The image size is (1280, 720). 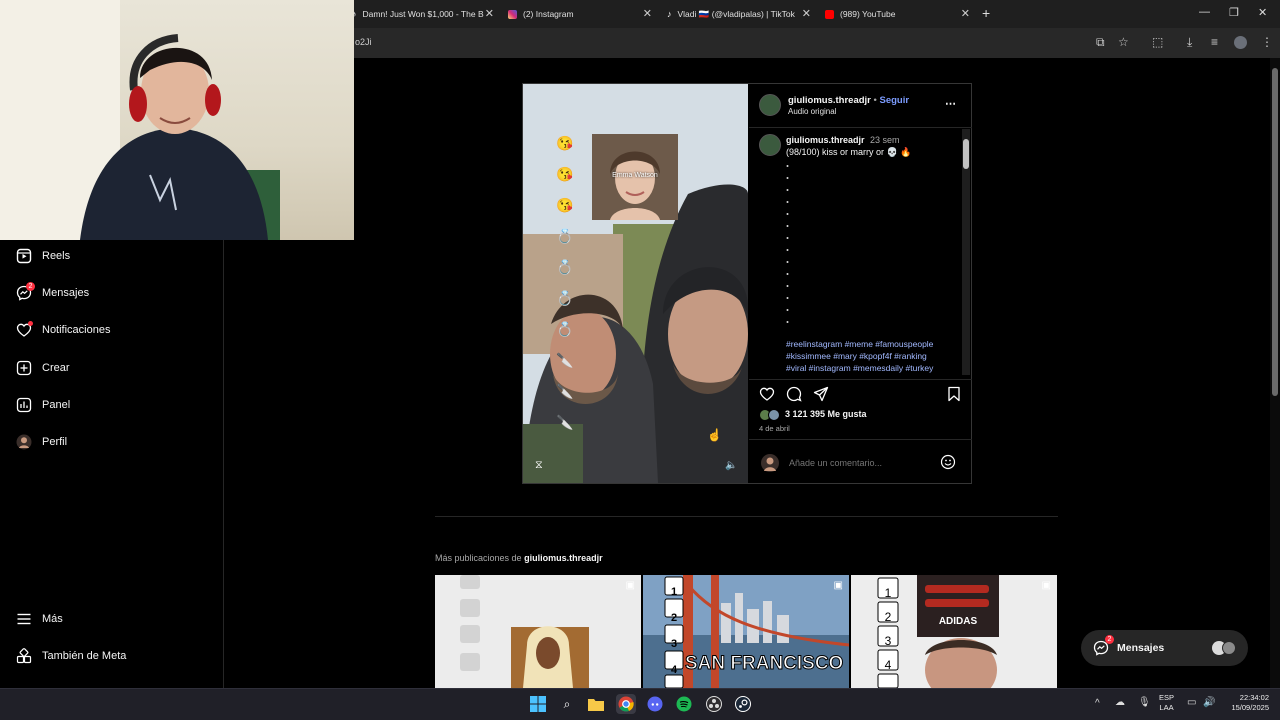 What do you see at coordinates (1191, 702) in the screenshot?
I see `display-icon: ▭` at bounding box center [1191, 702].